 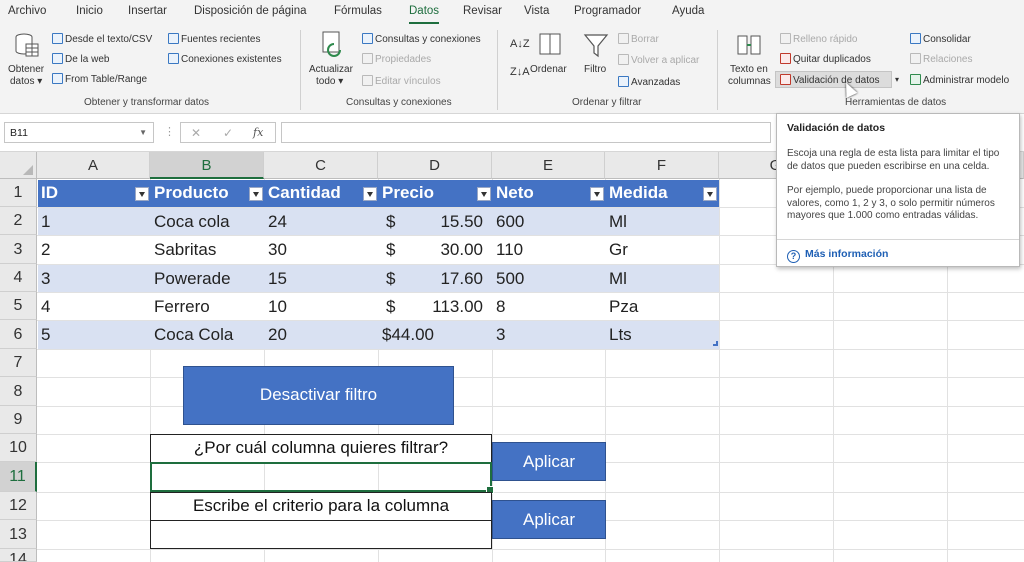 What do you see at coordinates (435, 165) in the screenshot?
I see `column-header-d: D` at bounding box center [435, 165].